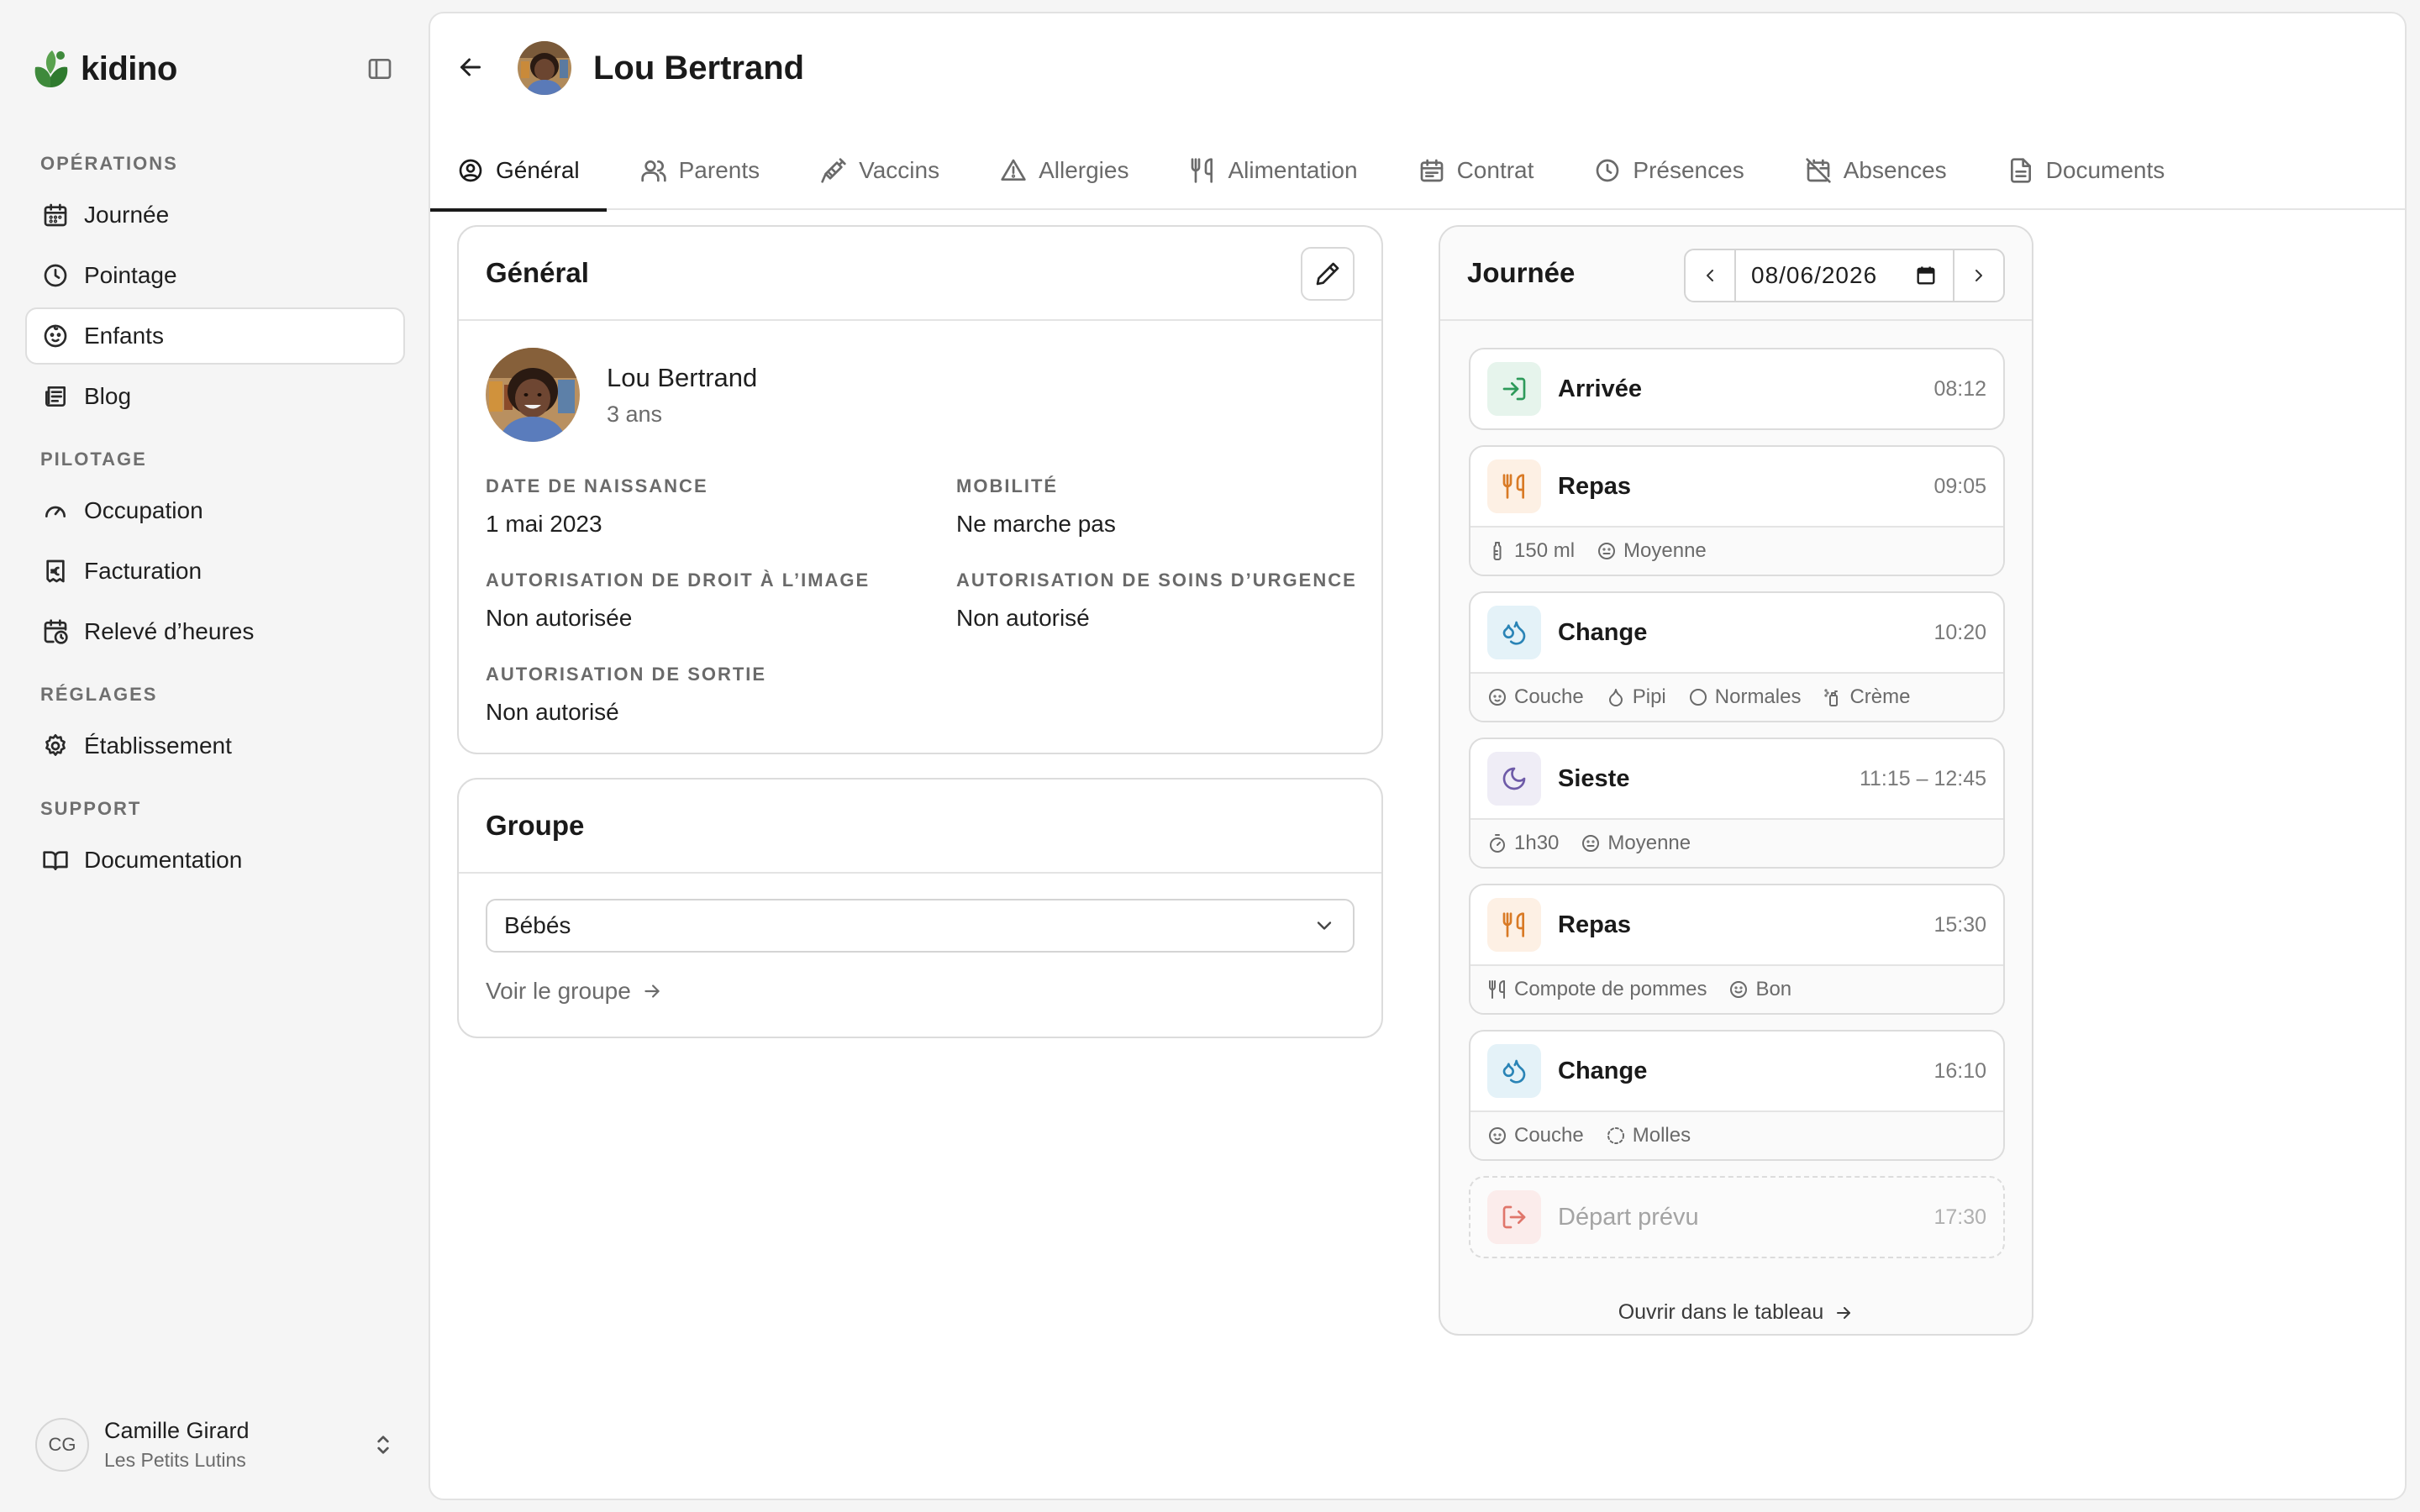  I want to click on event-time: 08:12, so click(1960, 388).